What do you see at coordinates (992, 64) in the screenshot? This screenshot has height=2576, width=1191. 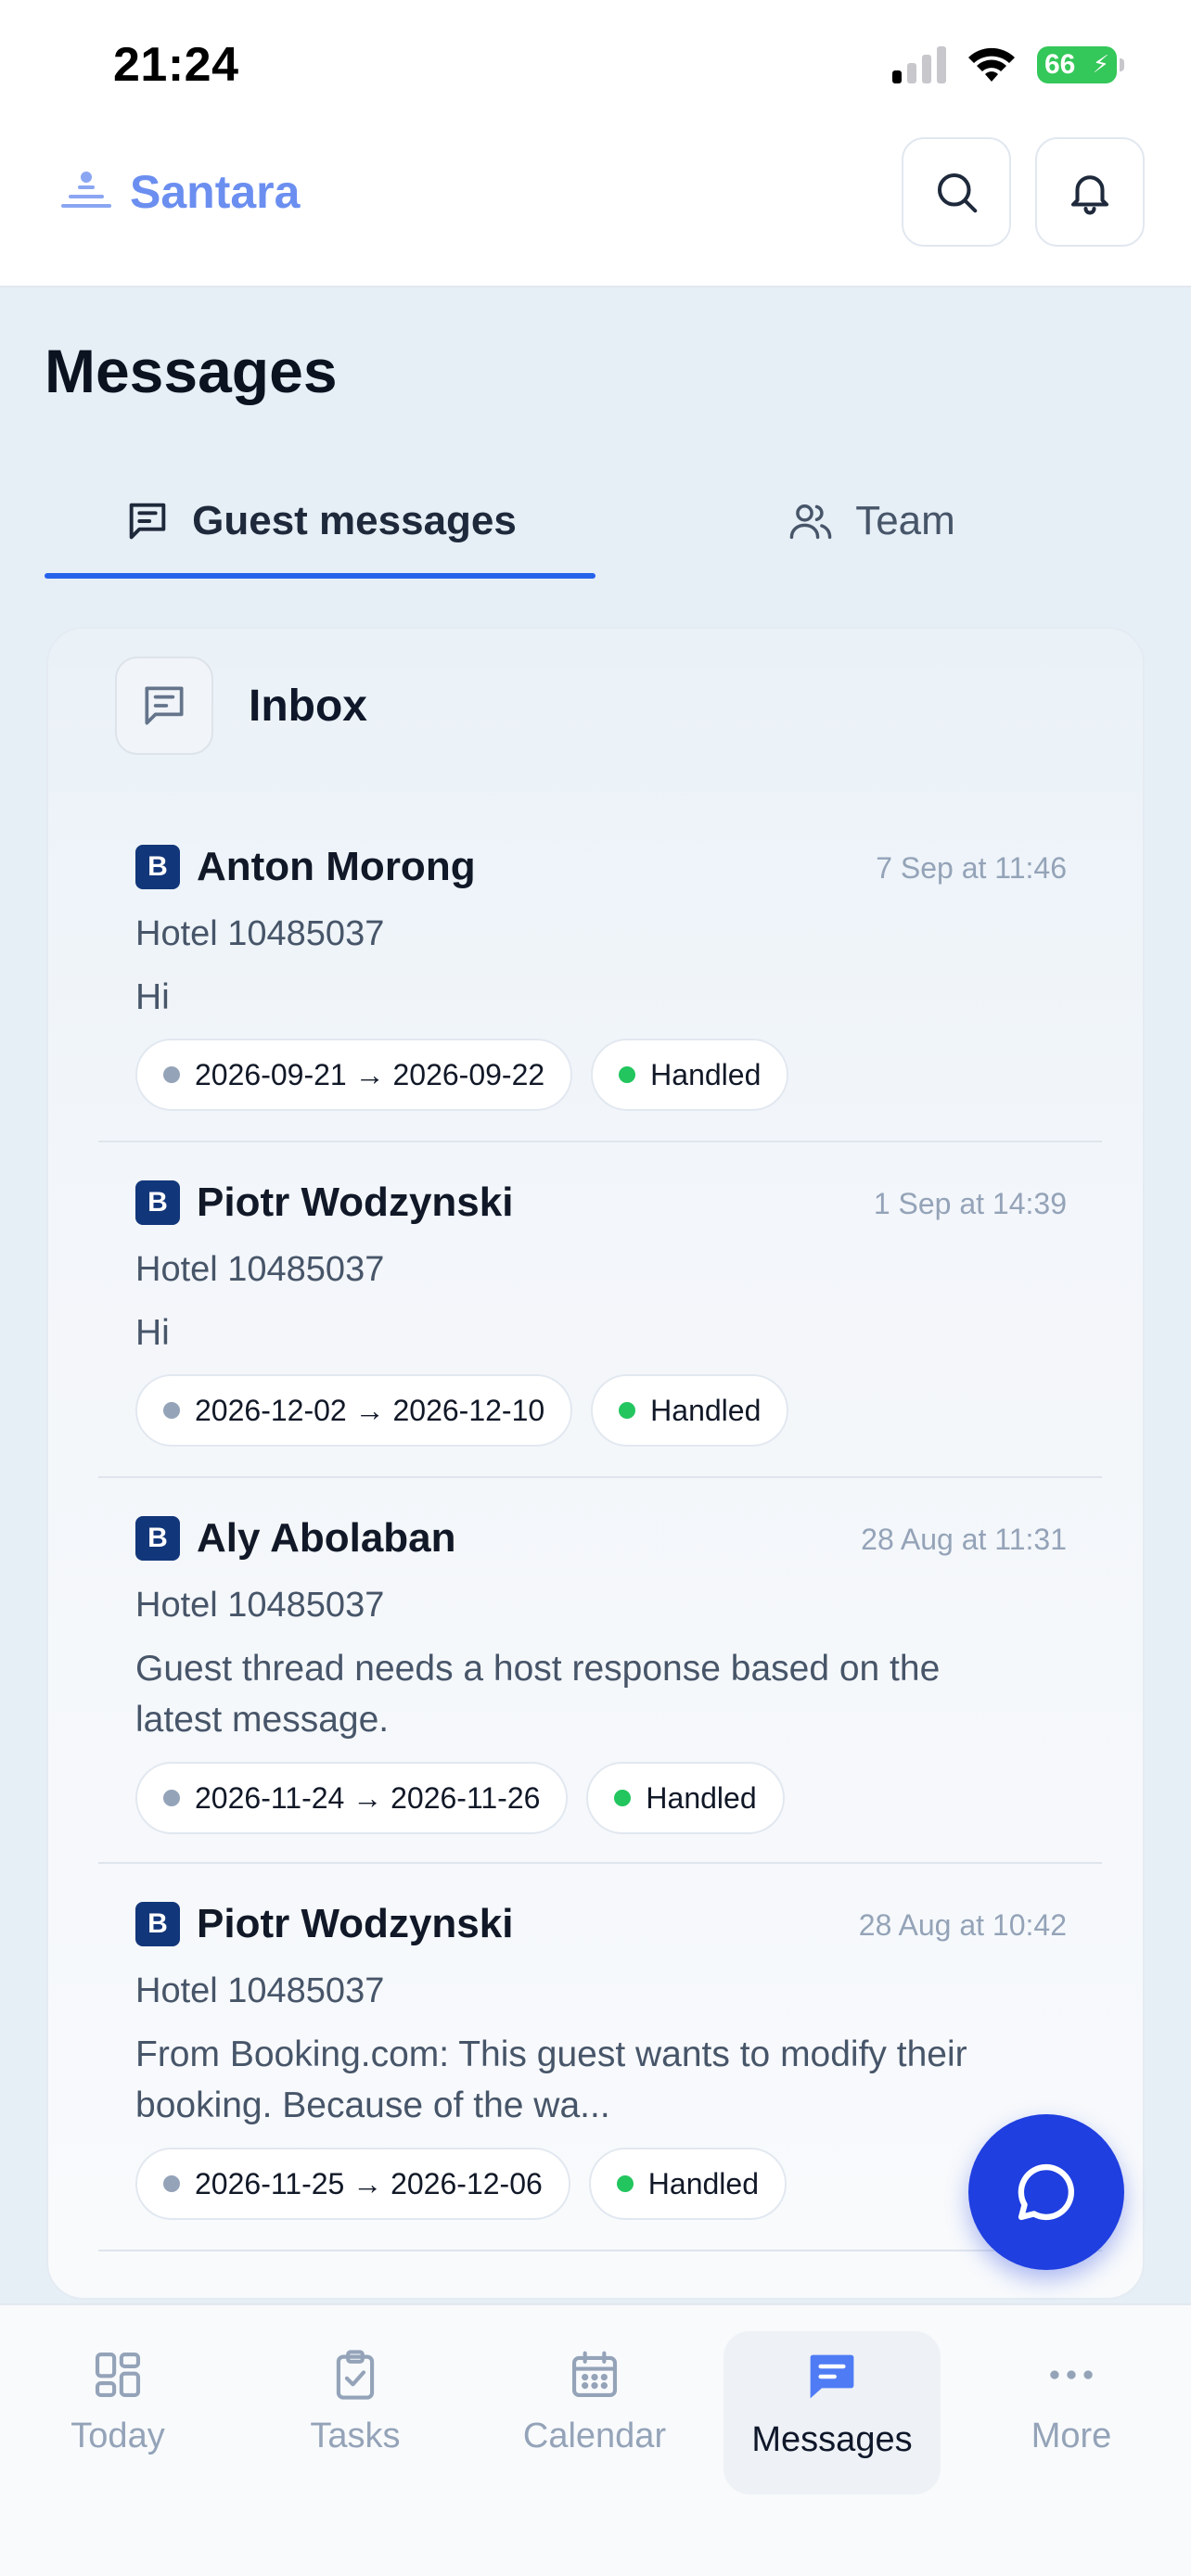 I see `wifi-icon` at bounding box center [992, 64].